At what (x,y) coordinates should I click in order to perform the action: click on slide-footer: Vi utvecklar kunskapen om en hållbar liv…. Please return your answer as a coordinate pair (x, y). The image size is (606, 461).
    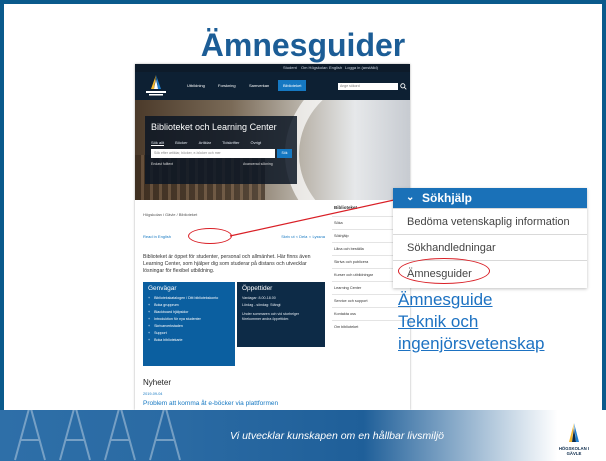
    Looking at the image, I should click on (303, 435).